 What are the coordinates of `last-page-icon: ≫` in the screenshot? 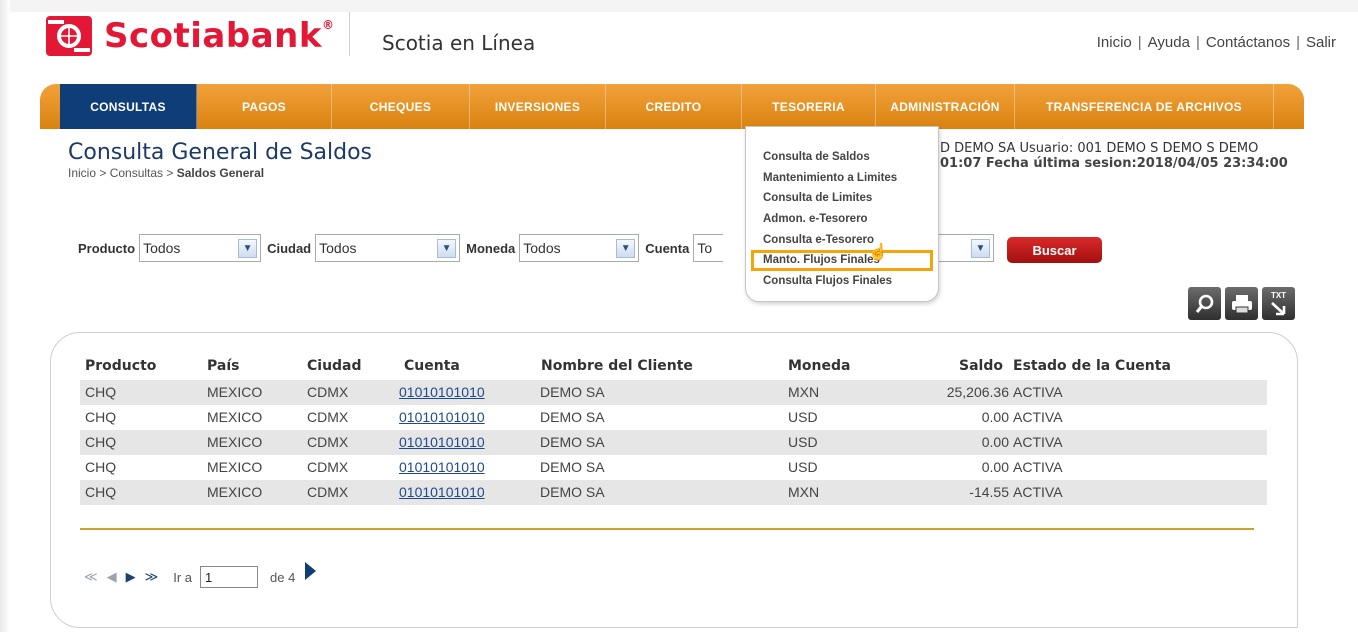 It's located at (152, 577).